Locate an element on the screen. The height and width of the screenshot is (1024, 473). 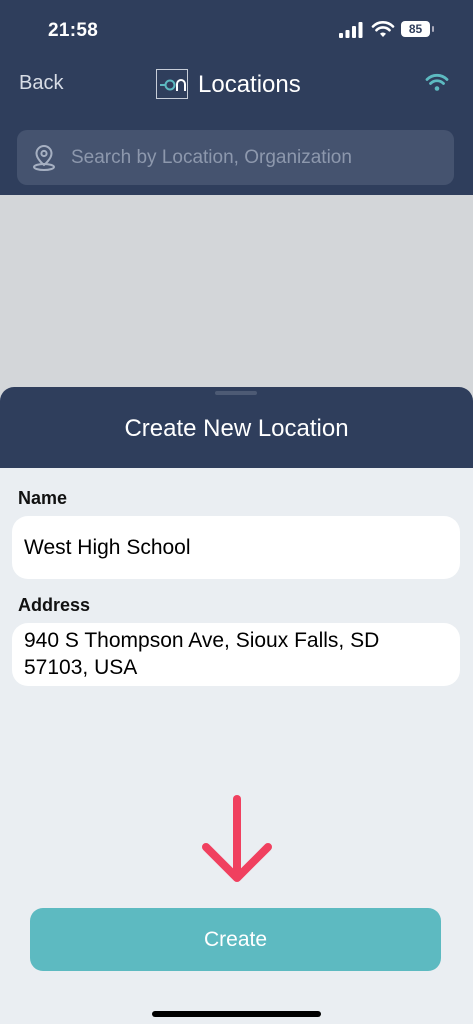
name-field: West High School is located at coordinates (236, 547).